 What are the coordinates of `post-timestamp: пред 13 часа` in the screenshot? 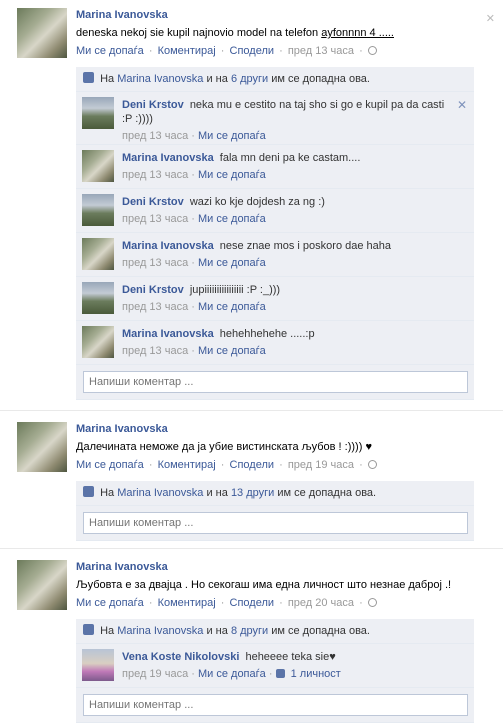 It's located at (321, 51).